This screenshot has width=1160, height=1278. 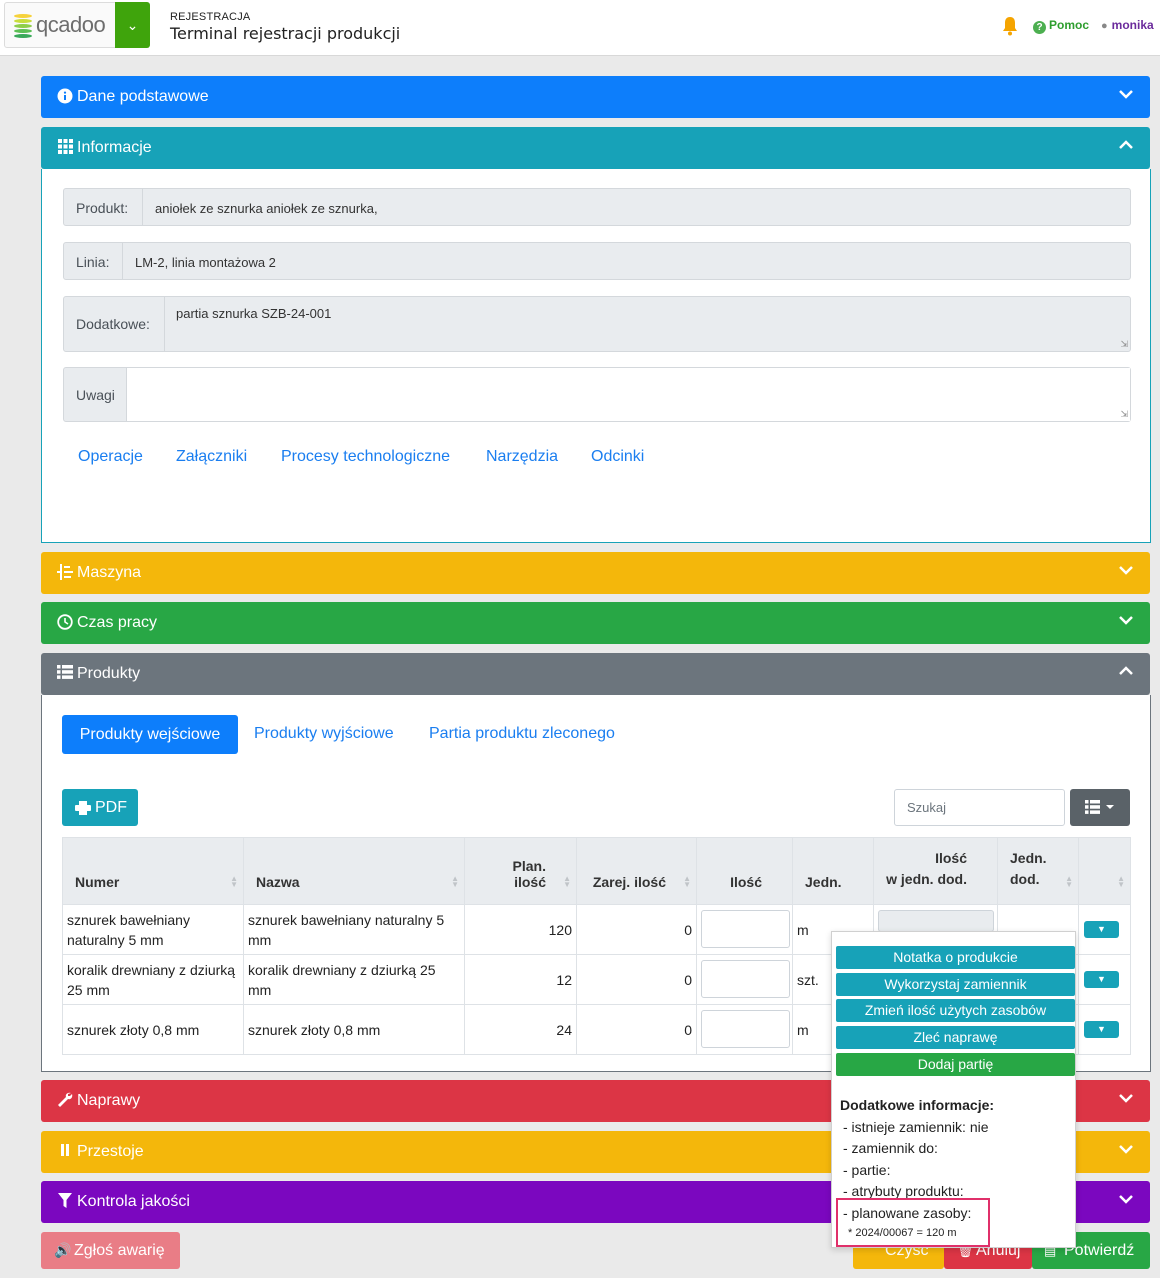 I want to click on filter-icon, so click(x=65, y=1201).